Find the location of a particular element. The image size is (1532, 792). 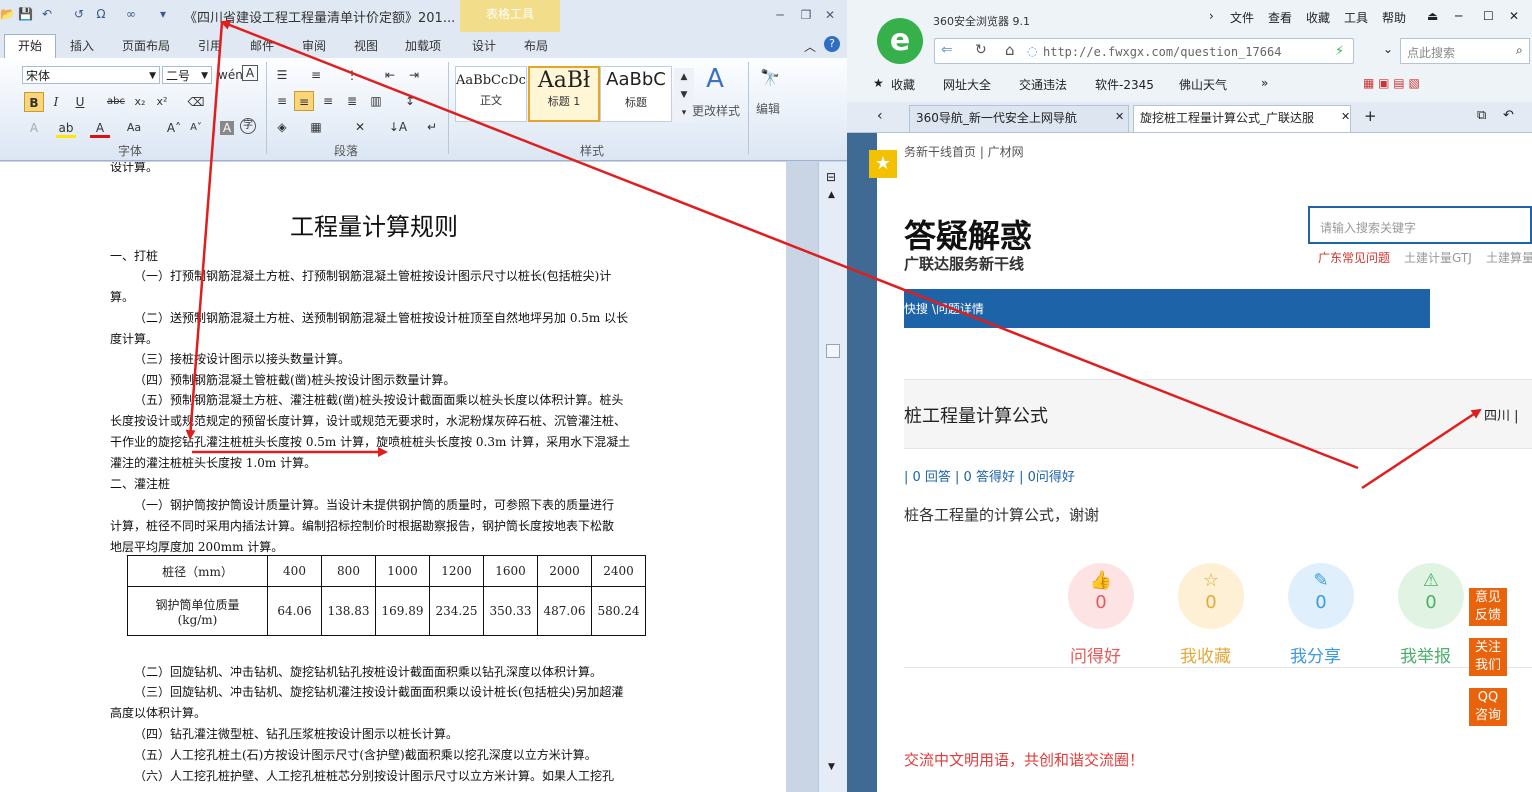

decrease-indent-icon: ⇤ is located at coordinates (390, 75).